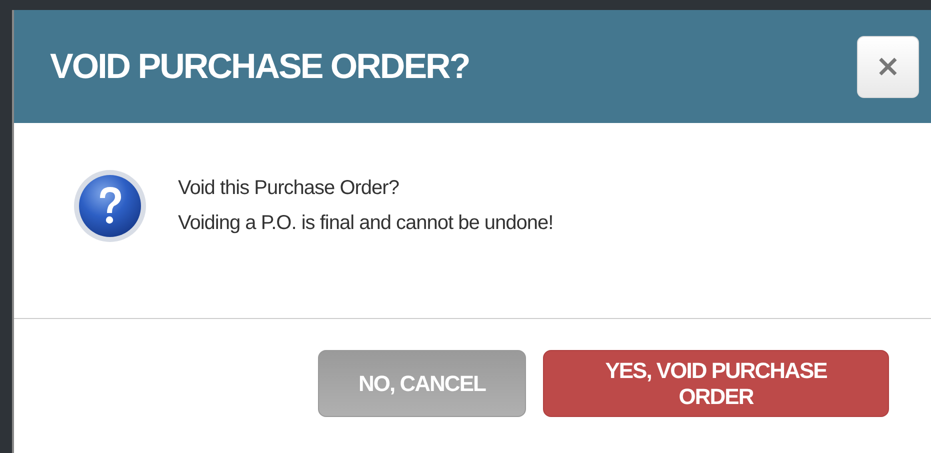 This screenshot has height=453, width=931. Describe the element at coordinates (260, 66) in the screenshot. I see `dialog-title: VOID PURCHASE ORDER?` at that location.